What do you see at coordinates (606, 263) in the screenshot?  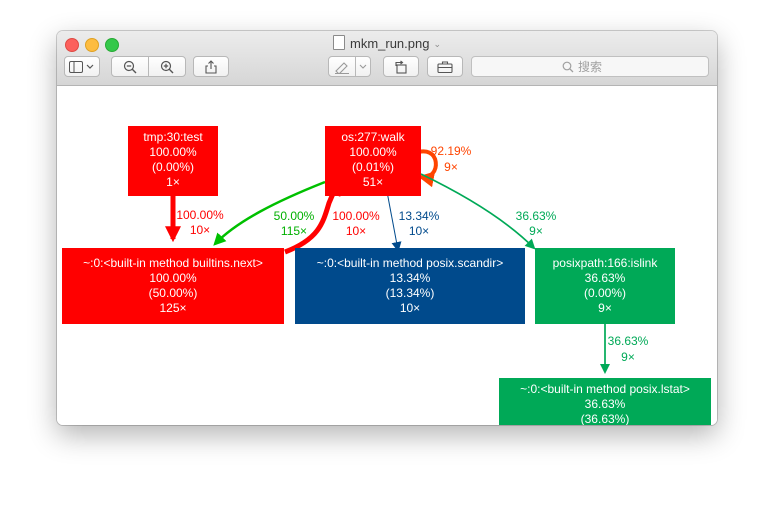 I see `node-name: posixpath:166:islink` at bounding box center [606, 263].